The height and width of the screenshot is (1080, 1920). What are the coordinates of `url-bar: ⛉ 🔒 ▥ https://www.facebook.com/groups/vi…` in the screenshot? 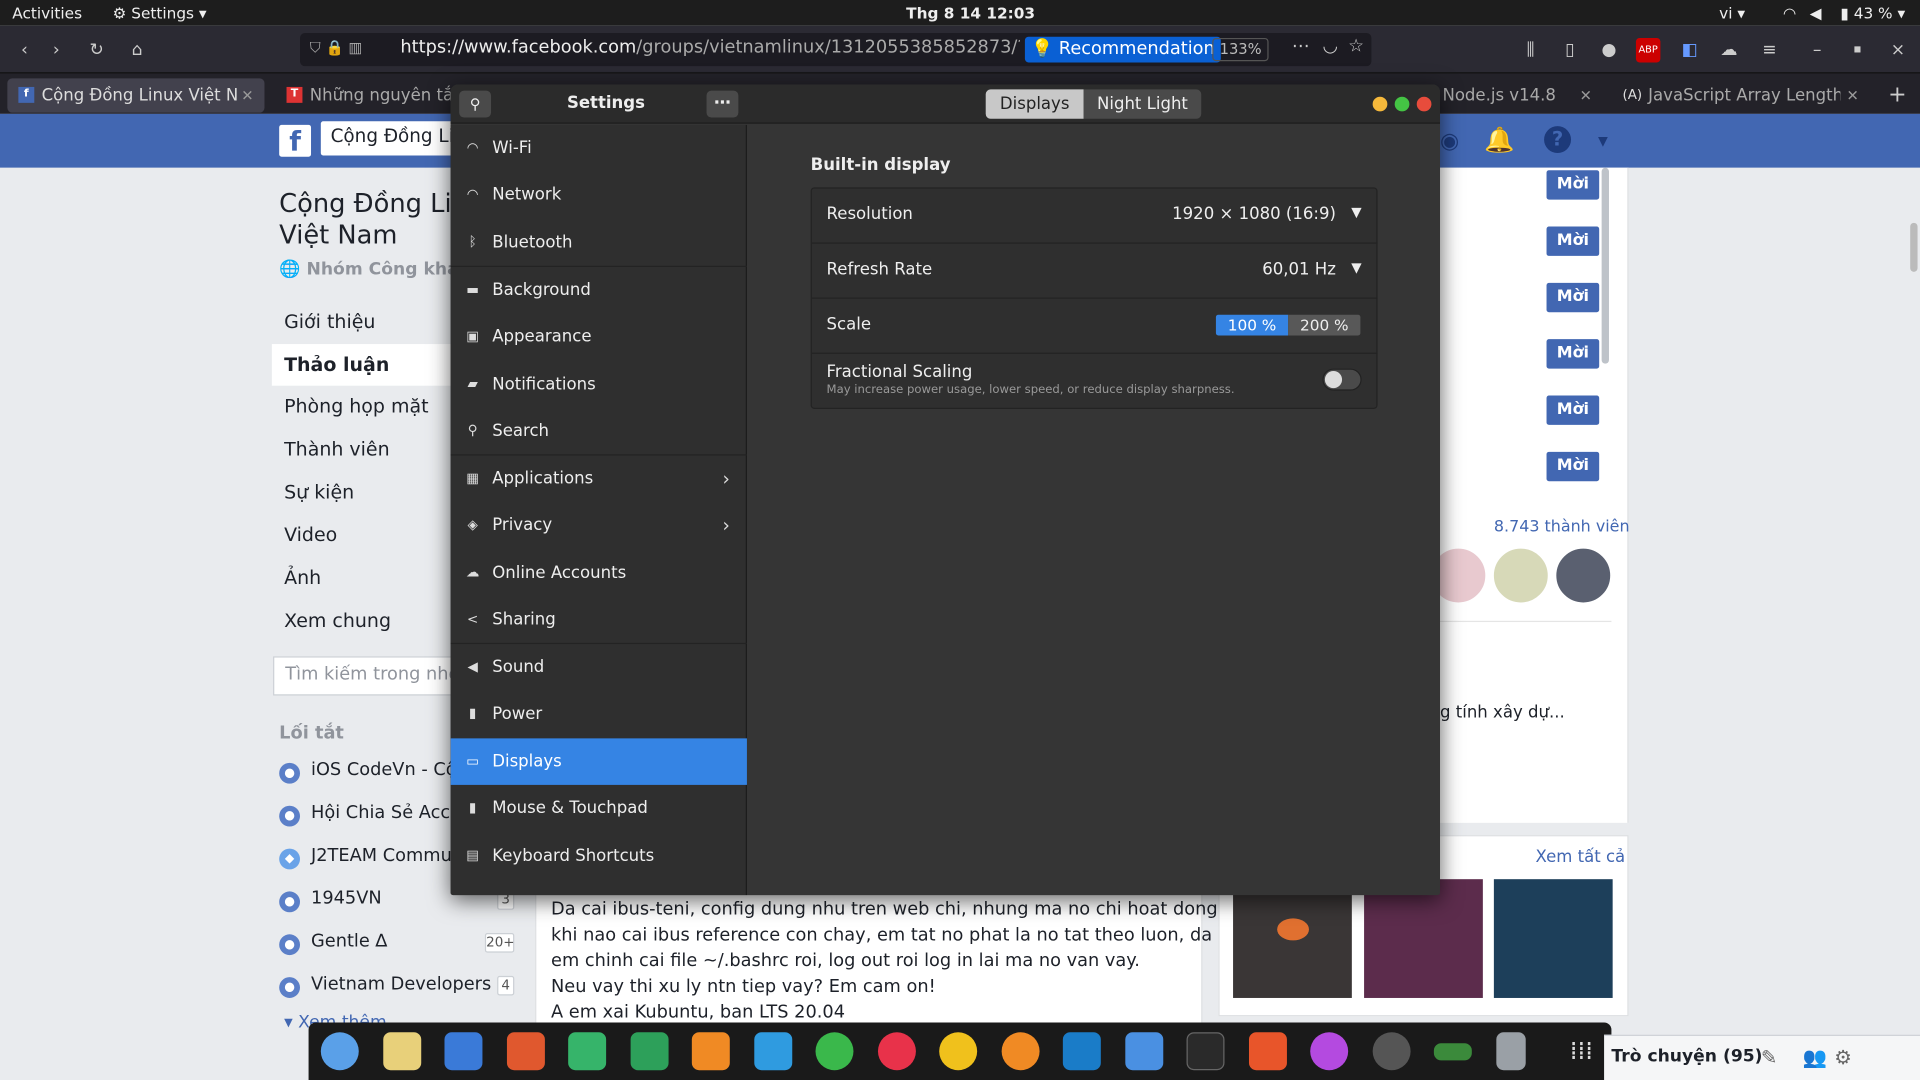 It's located at (836, 50).